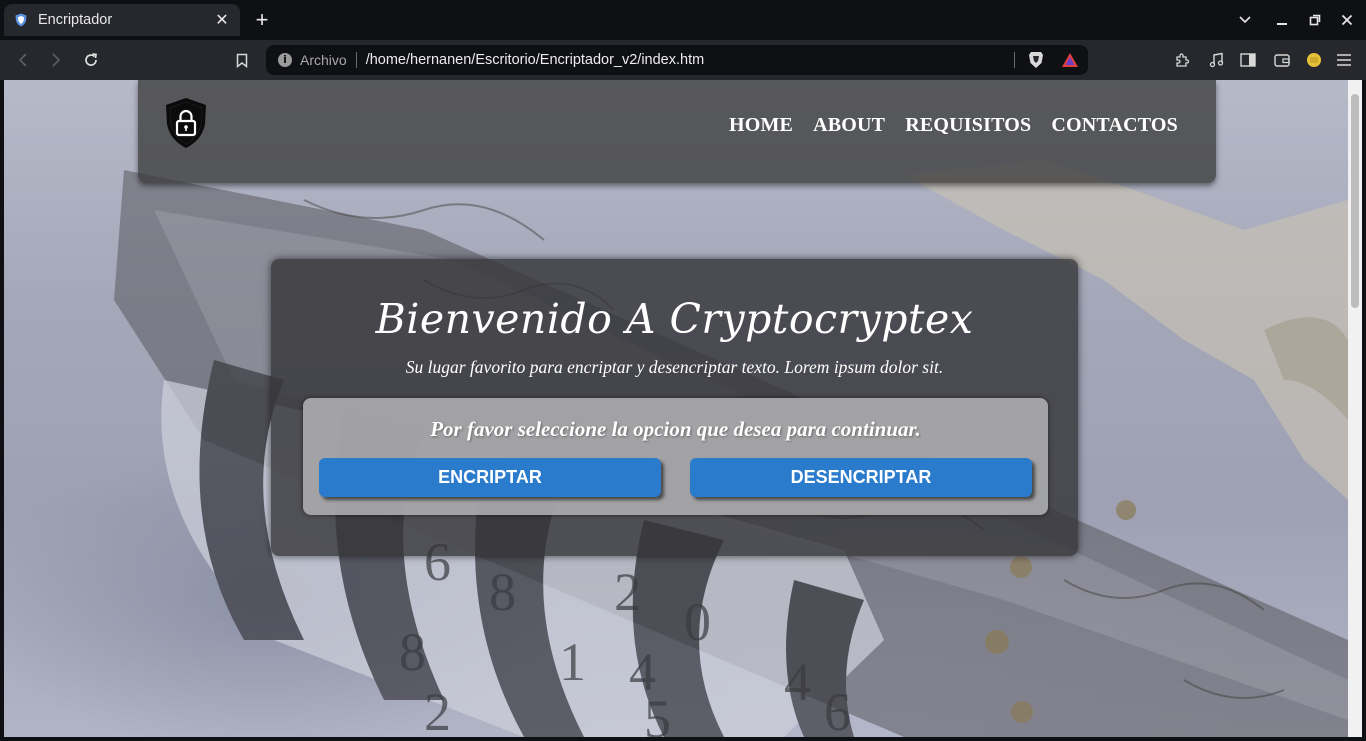 The height and width of the screenshot is (741, 1366). Describe the element at coordinates (1070, 60) in the screenshot. I see `brave-rewards-icon` at that location.